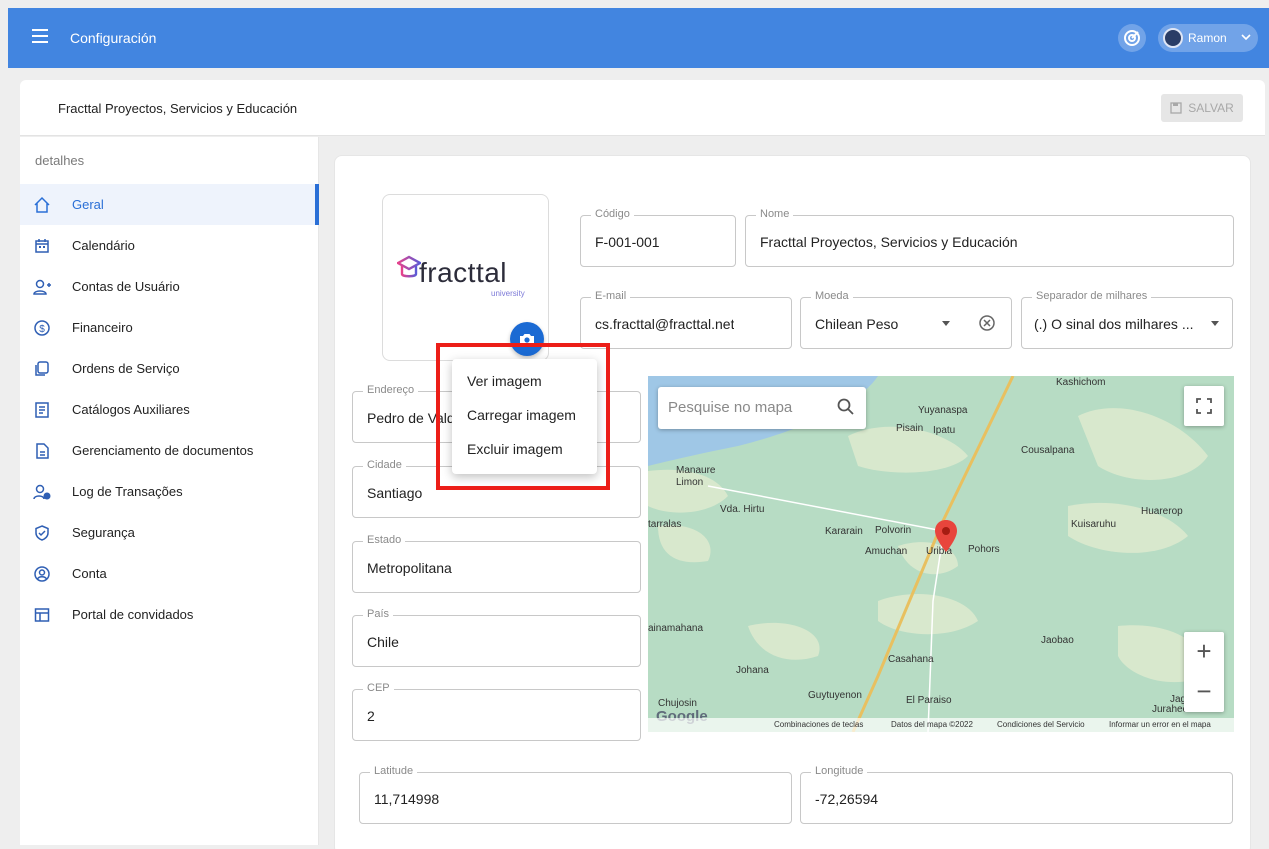 Image resolution: width=1269 pixels, height=849 pixels. What do you see at coordinates (496, 637) in the screenshot?
I see `pais-field: País Chile` at bounding box center [496, 637].